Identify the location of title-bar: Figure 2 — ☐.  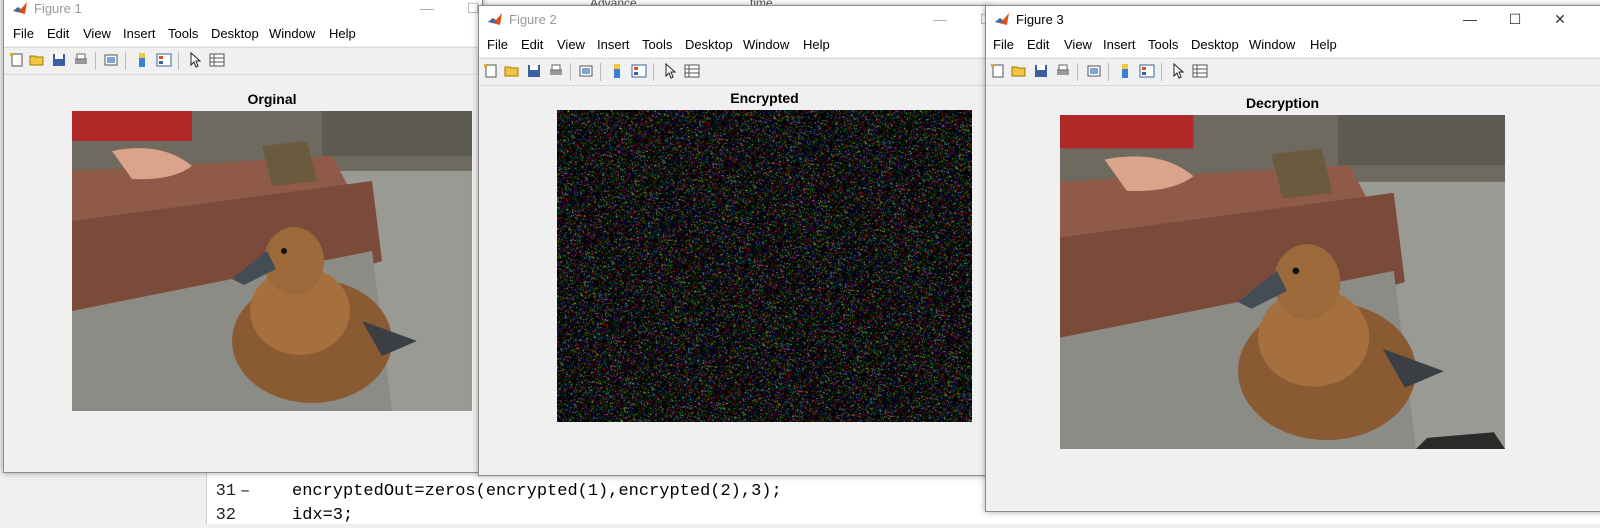
(734, 19).